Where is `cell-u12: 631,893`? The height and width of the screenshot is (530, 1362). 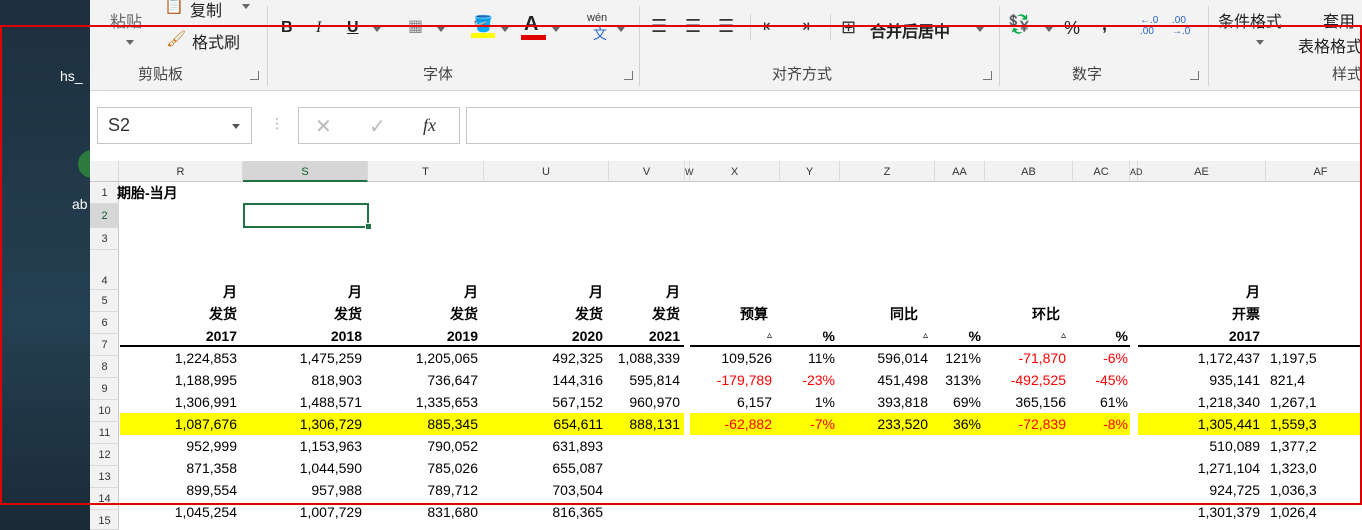 cell-u12: 631,893 is located at coordinates (533, 446).